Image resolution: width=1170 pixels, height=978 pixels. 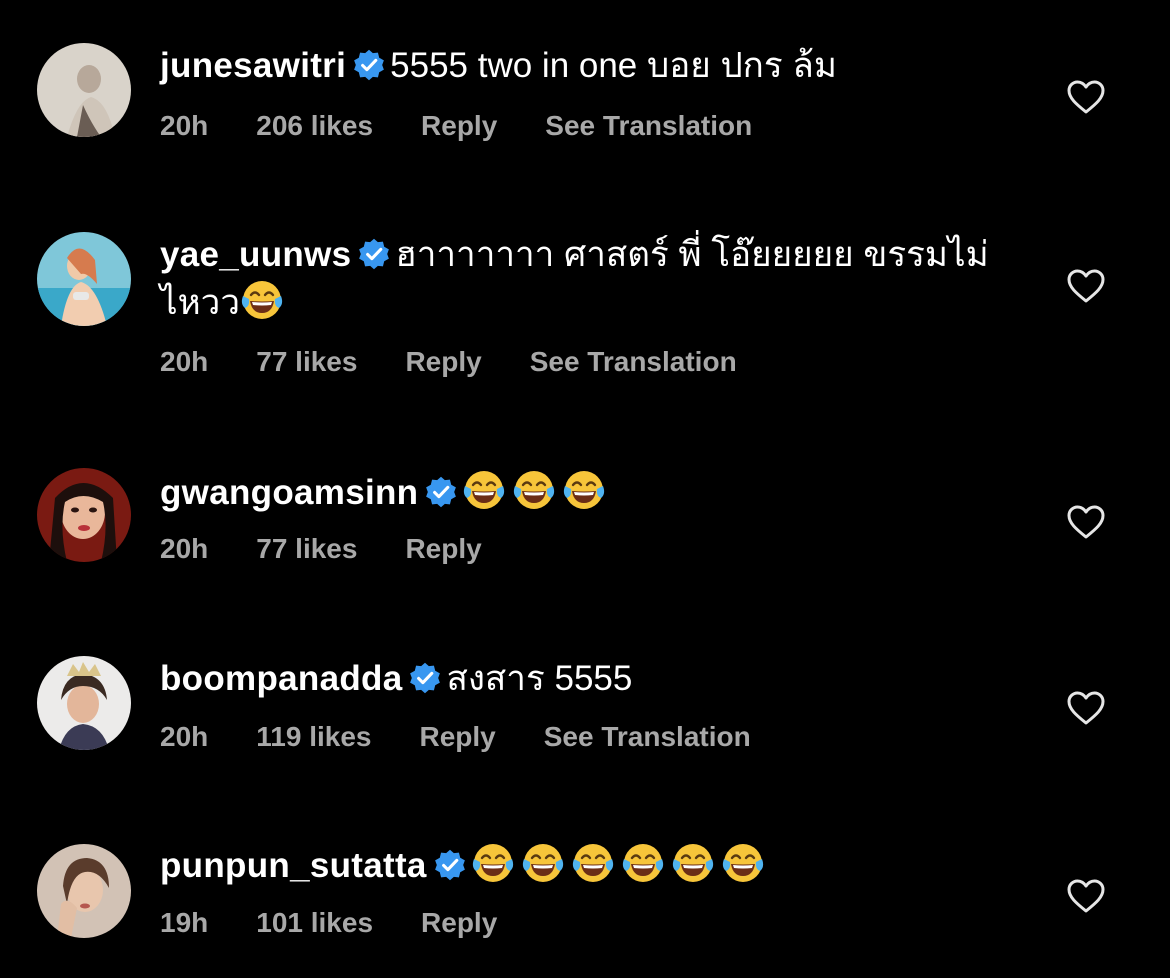 I want to click on comment-meta: 20h 119 likes Reply See Translation, so click(x=479, y=737).